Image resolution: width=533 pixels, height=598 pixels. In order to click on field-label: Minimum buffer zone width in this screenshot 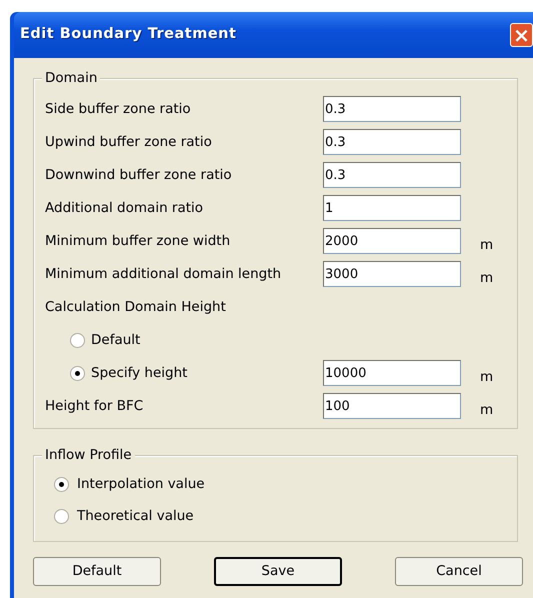, I will do `click(138, 242)`.